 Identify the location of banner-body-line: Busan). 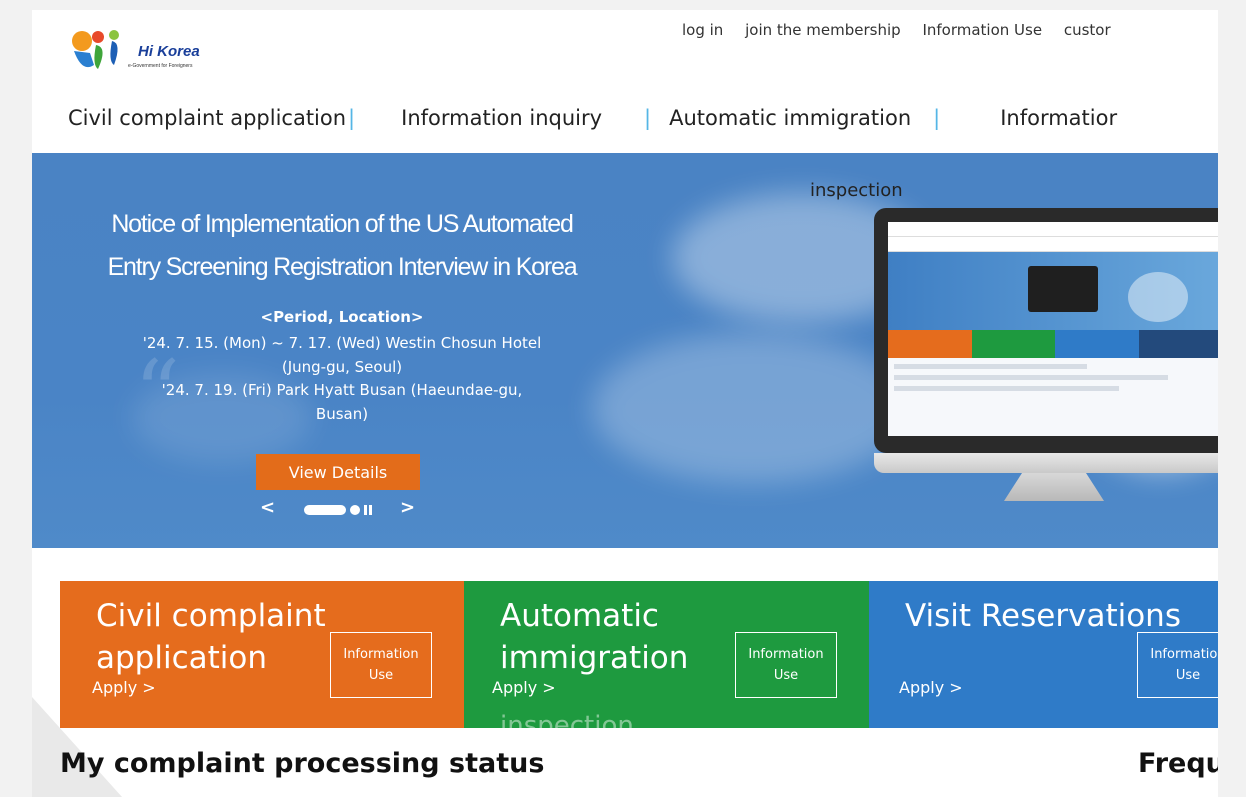
(342, 413).